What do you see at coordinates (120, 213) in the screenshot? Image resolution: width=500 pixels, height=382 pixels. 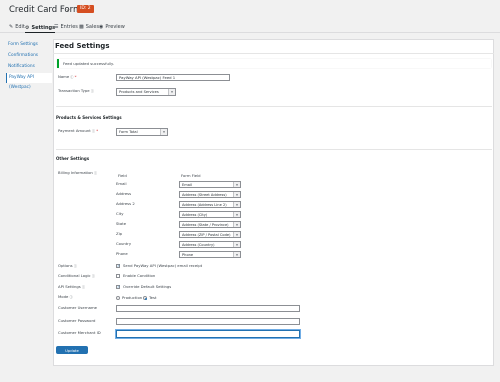 I see `billing-field-label: City` at bounding box center [120, 213].